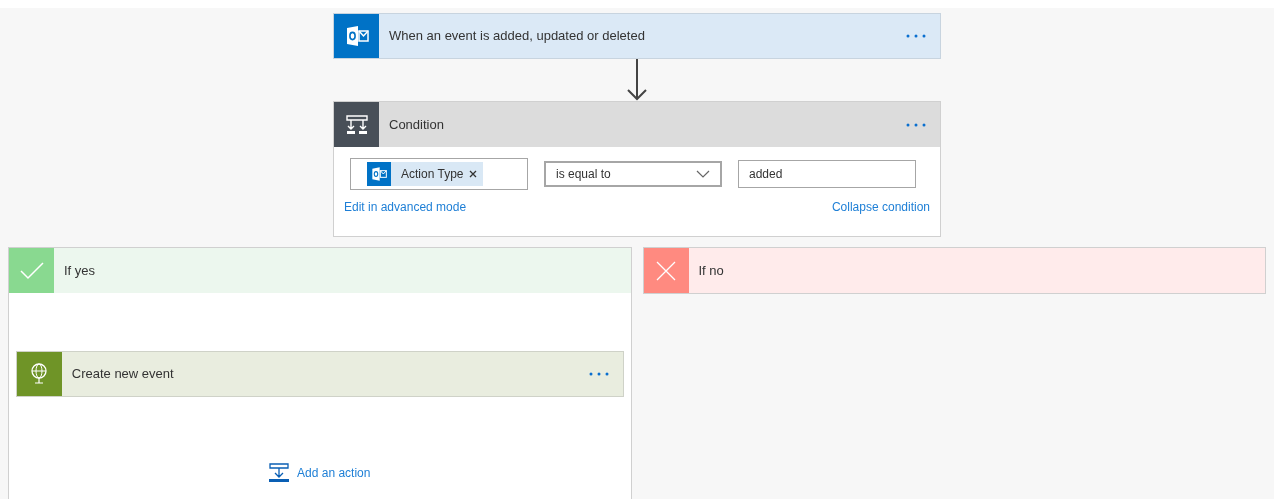 This screenshot has width=1274, height=499. What do you see at coordinates (711, 270) in the screenshot?
I see `branch-label: If no` at bounding box center [711, 270].